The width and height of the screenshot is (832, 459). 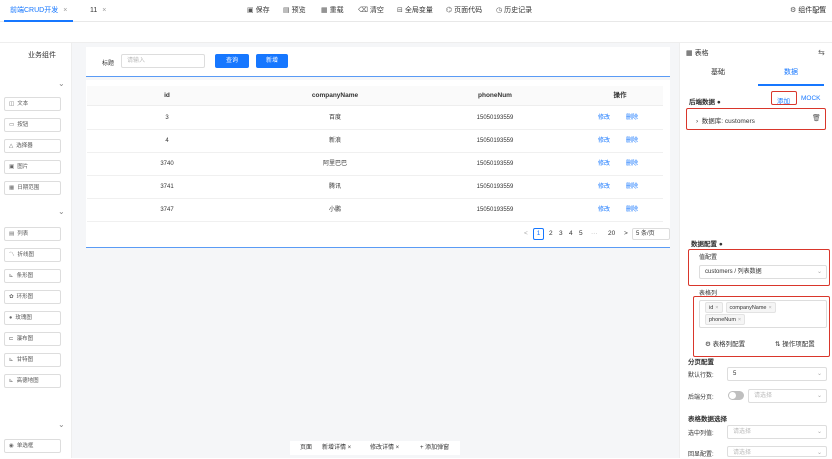 What do you see at coordinates (777, 374) in the screenshot?
I see `default-rows-select: 5 ⌄` at bounding box center [777, 374].